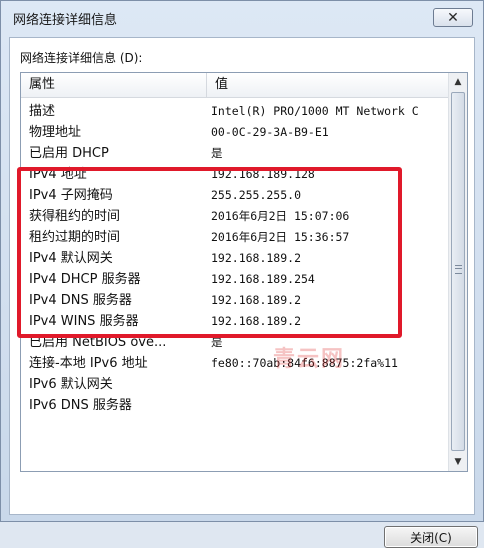 This screenshot has height=548, width=484. Describe the element at coordinates (235, 405) in the screenshot. I see `table-row: IPv6 DNS 服务器` at that location.